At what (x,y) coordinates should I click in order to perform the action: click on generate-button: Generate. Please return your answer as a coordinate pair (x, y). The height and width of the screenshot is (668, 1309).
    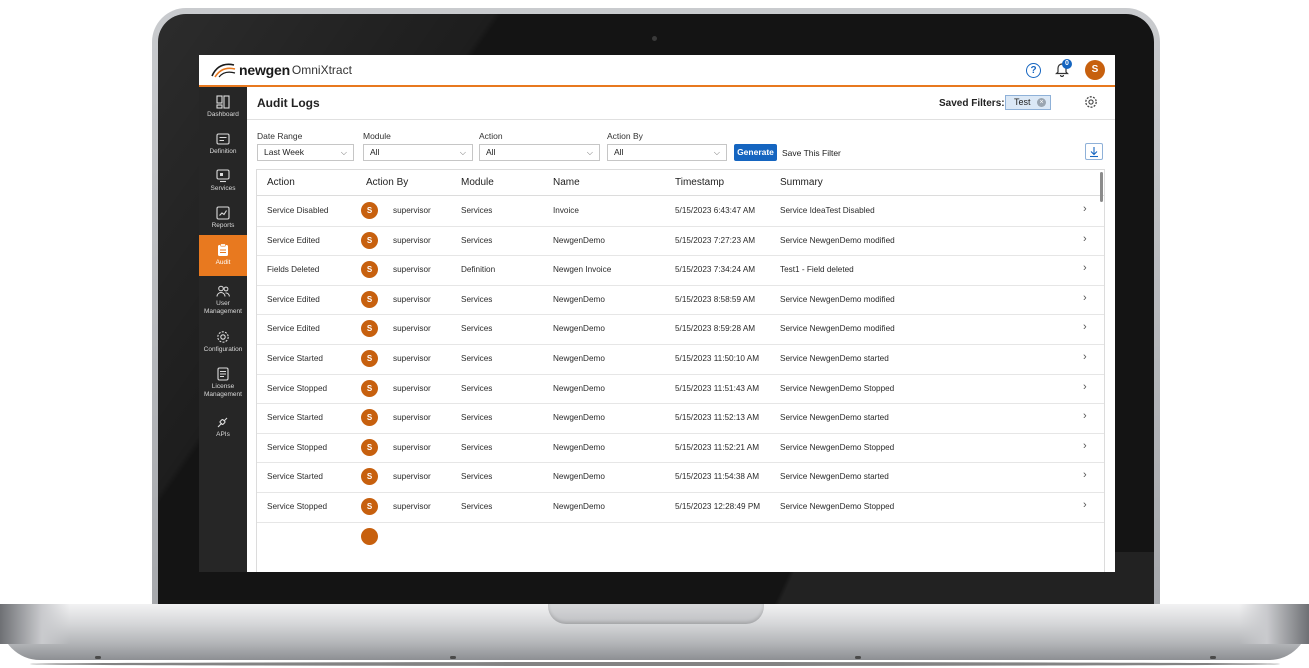
    Looking at the image, I should click on (755, 152).